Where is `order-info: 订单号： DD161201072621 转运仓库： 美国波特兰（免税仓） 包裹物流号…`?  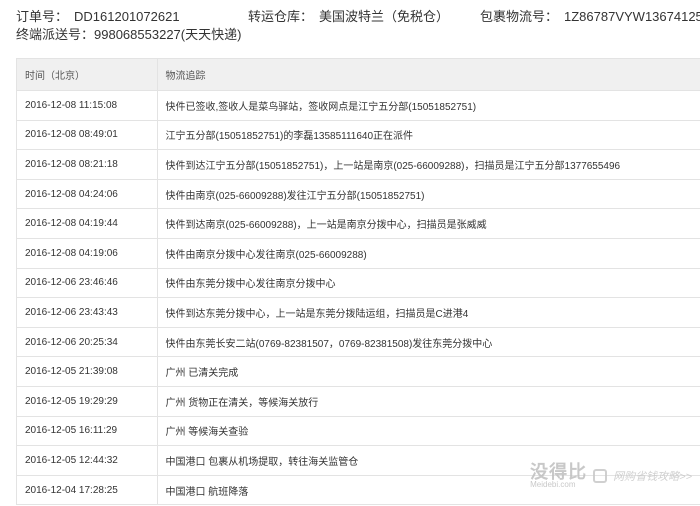
order-info: 订单号： DD161201072621 转运仓库： 美国波特兰（免税仓） 包裹物流号… is located at coordinates (358, 26).